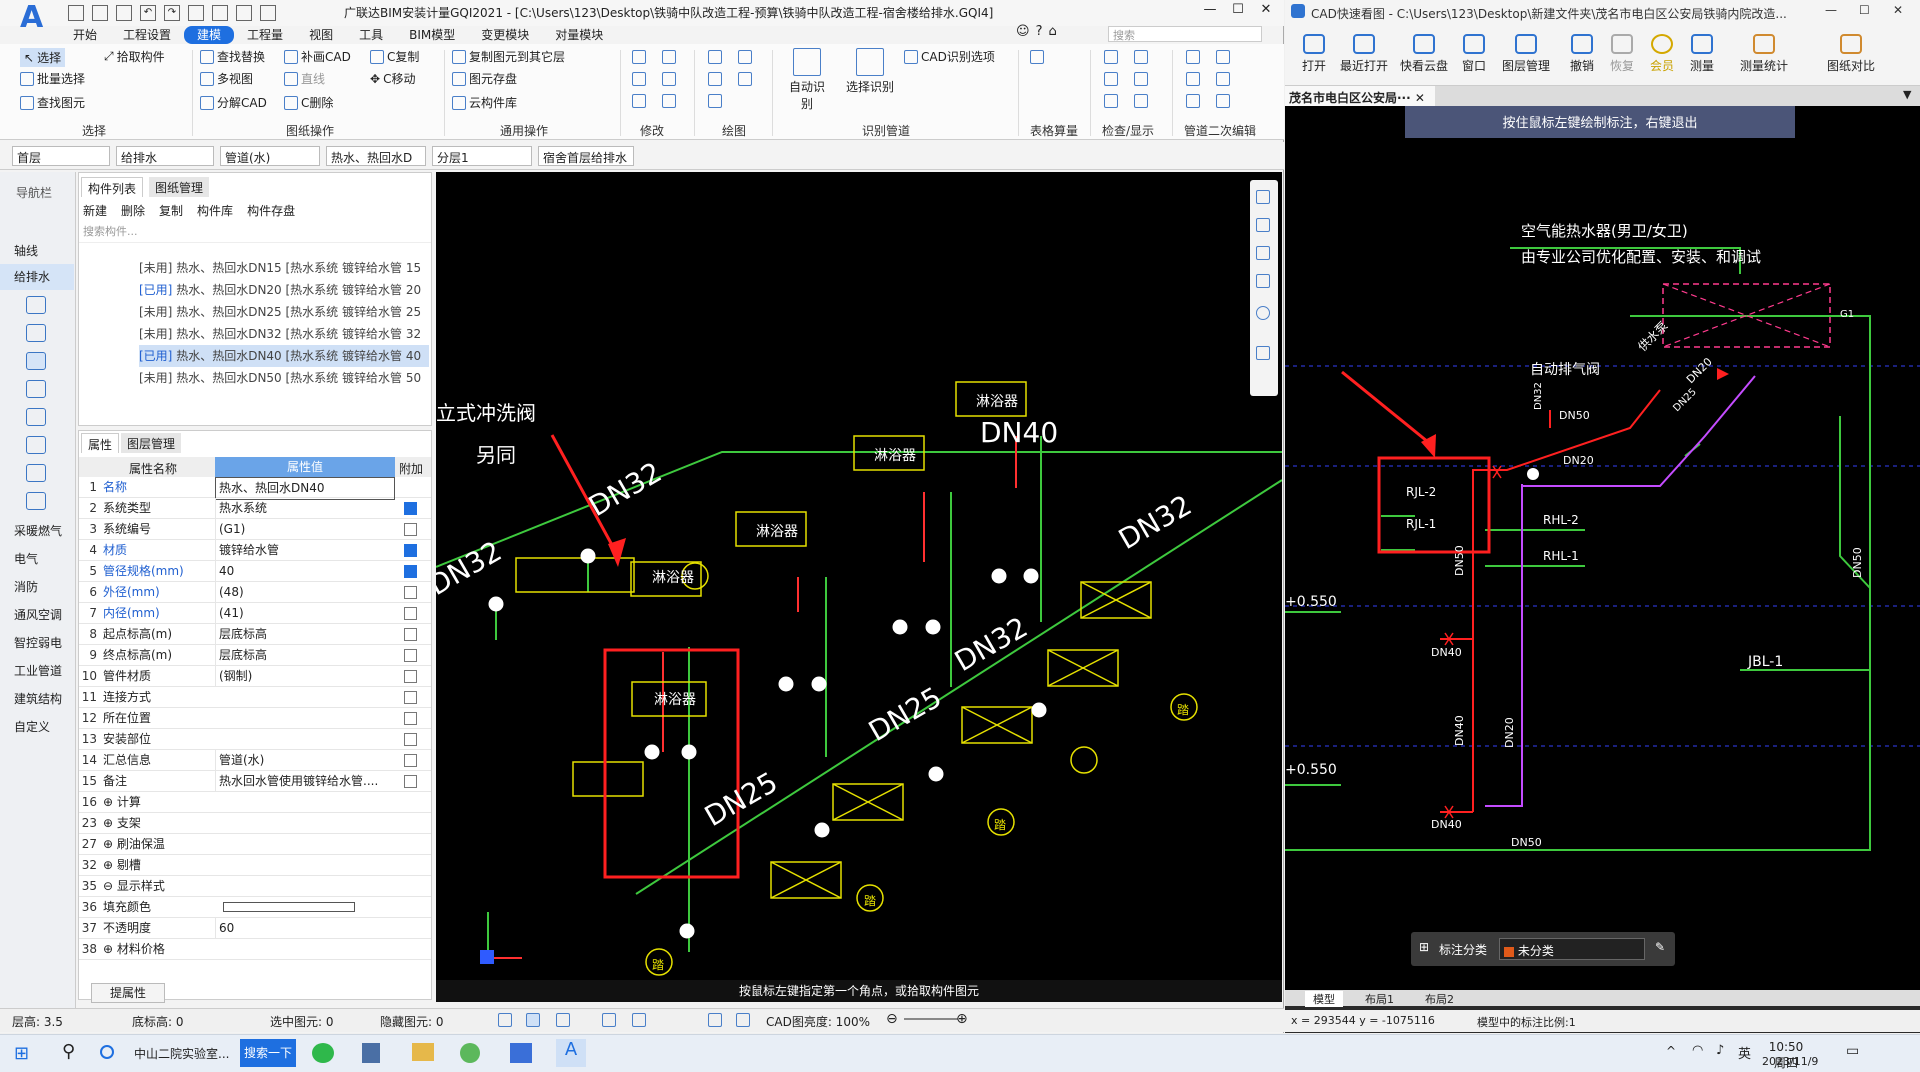  What do you see at coordinates (304, 78) in the screenshot?
I see `line-button: 直线` at bounding box center [304, 78].